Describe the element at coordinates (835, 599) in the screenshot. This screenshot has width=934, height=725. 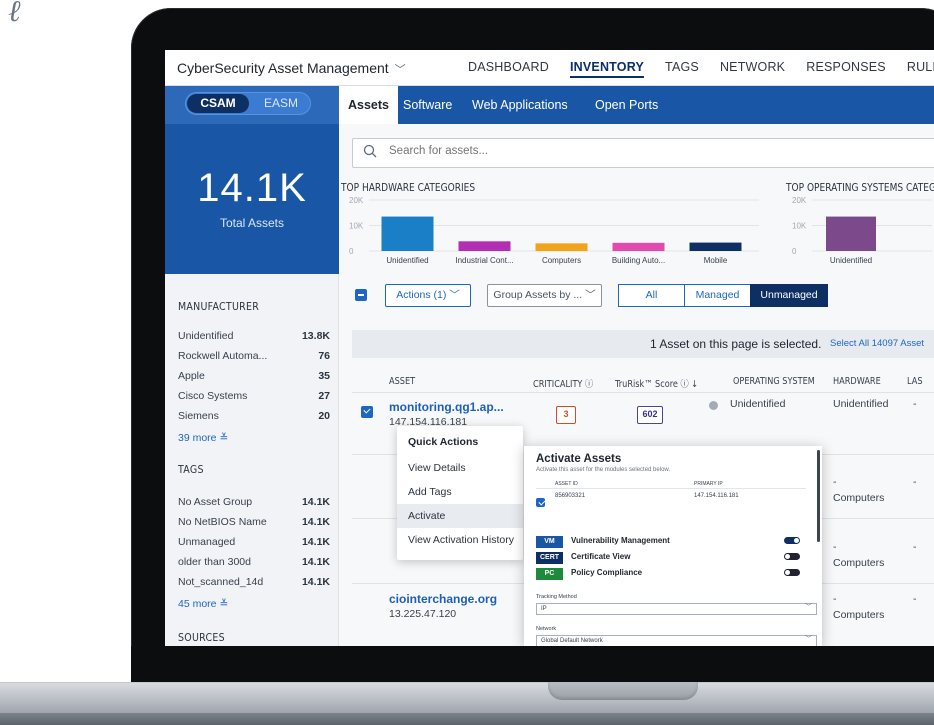
I see `hardware-dash: -` at that location.